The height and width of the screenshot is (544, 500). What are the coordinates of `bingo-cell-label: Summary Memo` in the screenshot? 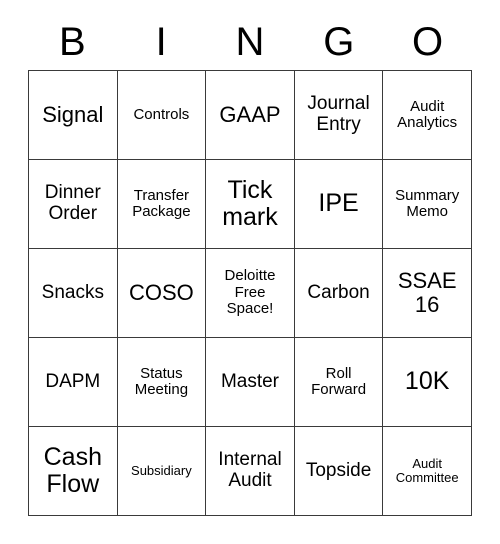 It's located at (427, 203).